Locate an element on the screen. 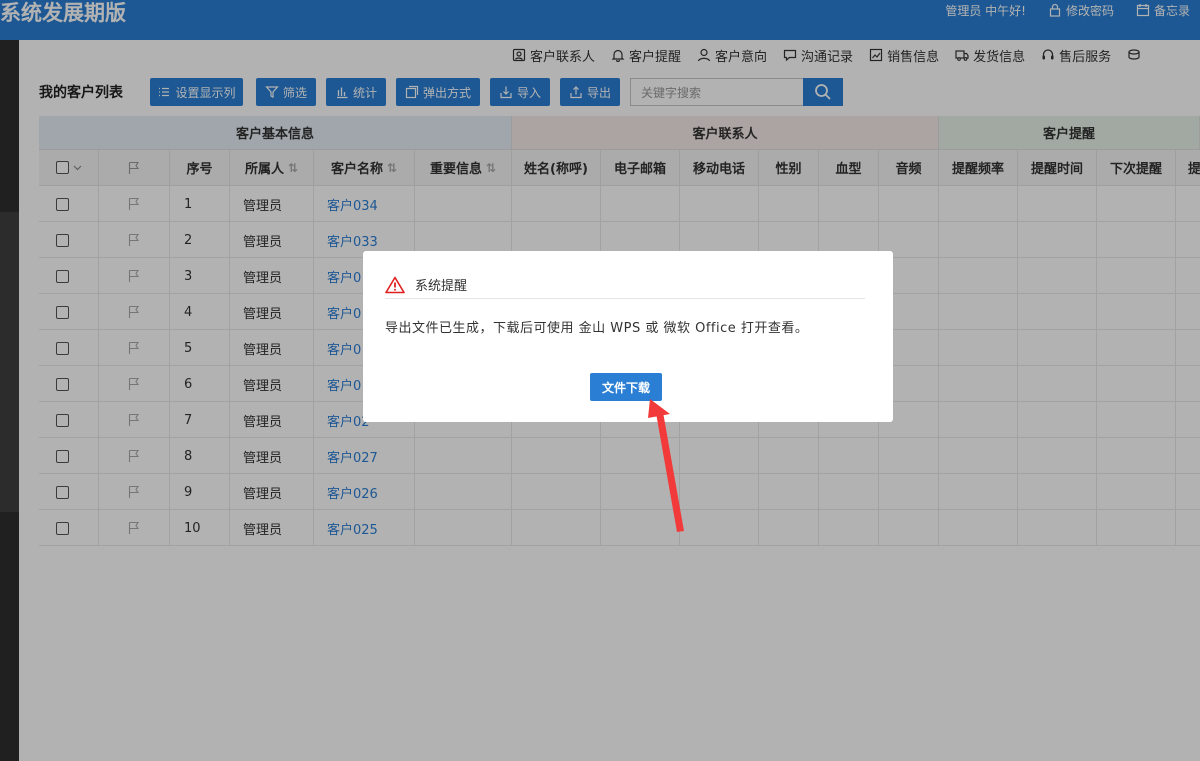  warning-icon is located at coordinates (395, 284).